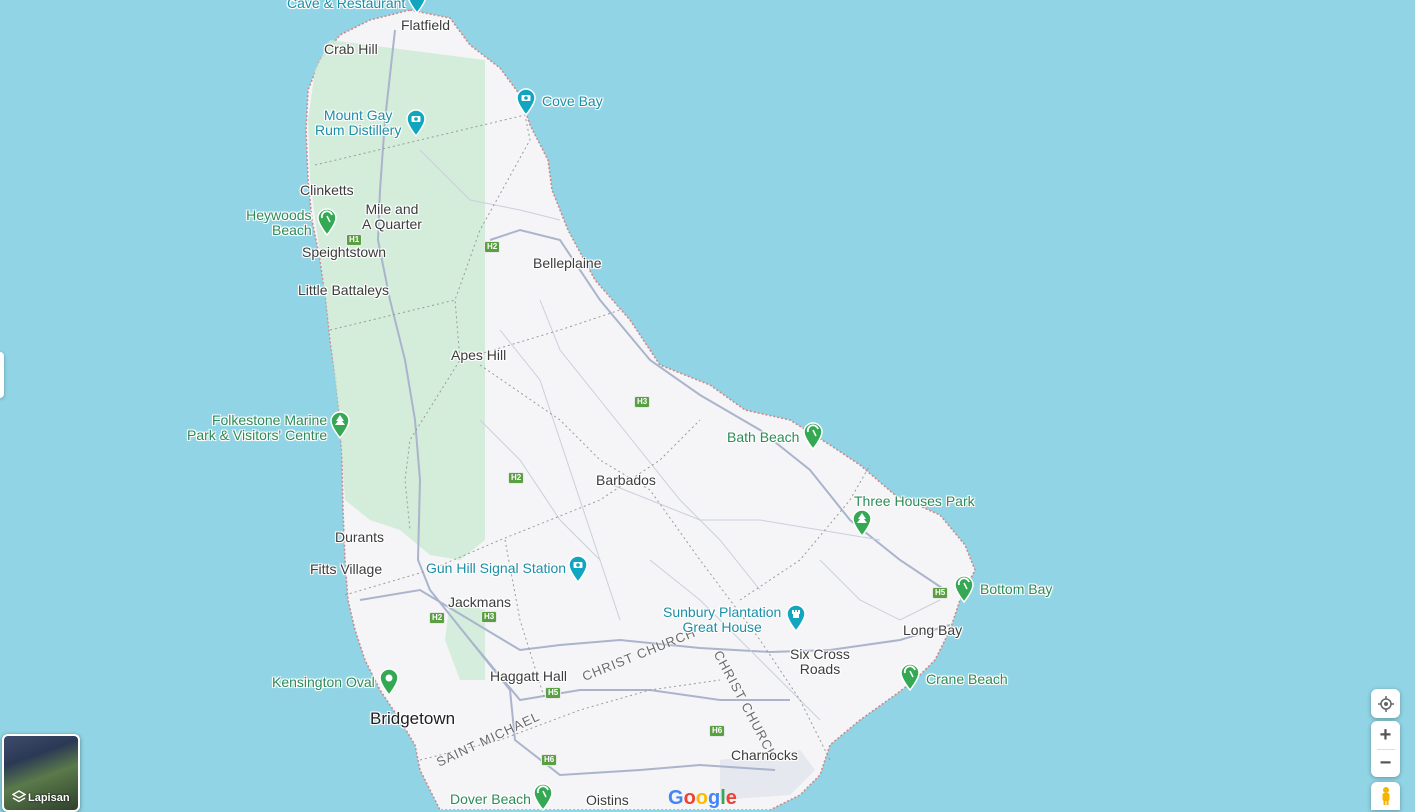 The width and height of the screenshot is (1415, 812). I want to click on poi-mount-gay-line2: Rum Distillery, so click(358, 130).